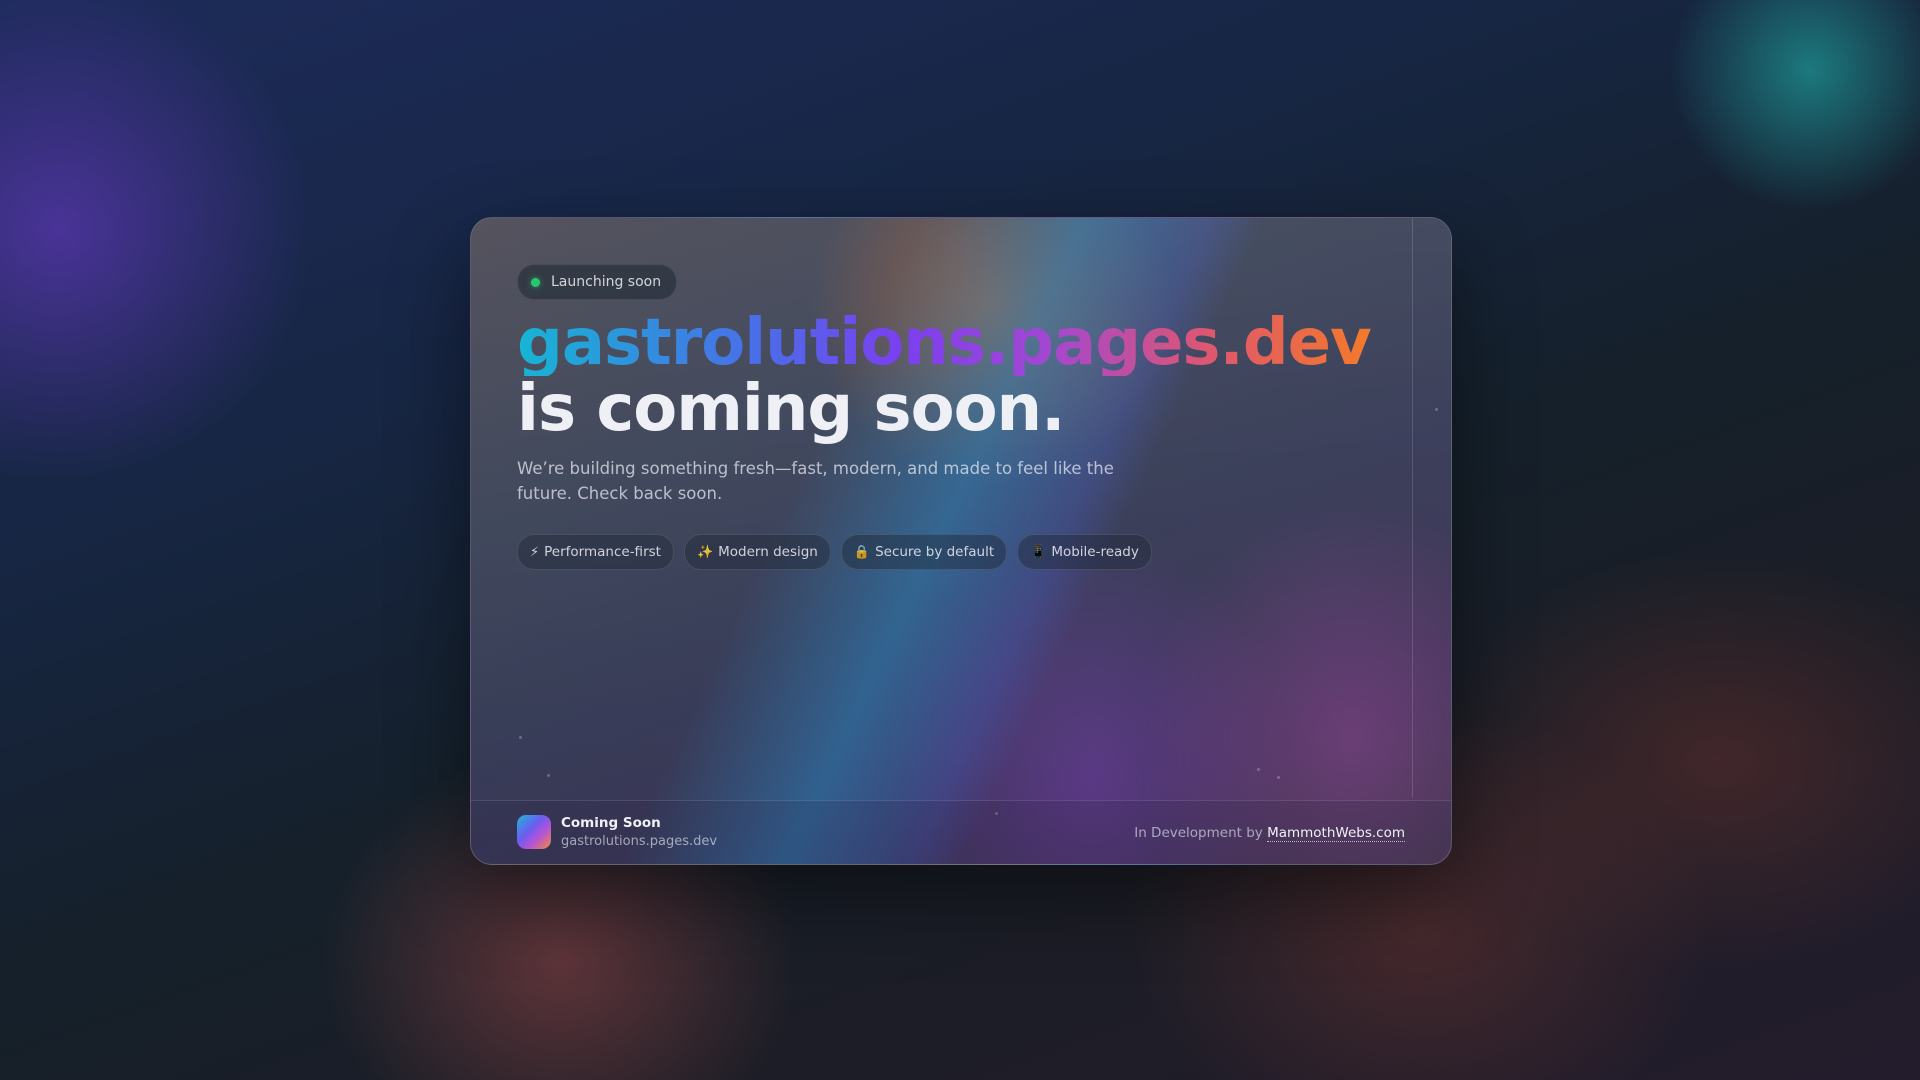  Describe the element at coordinates (535, 552) in the screenshot. I see `lightning-icon: ⚡` at that location.